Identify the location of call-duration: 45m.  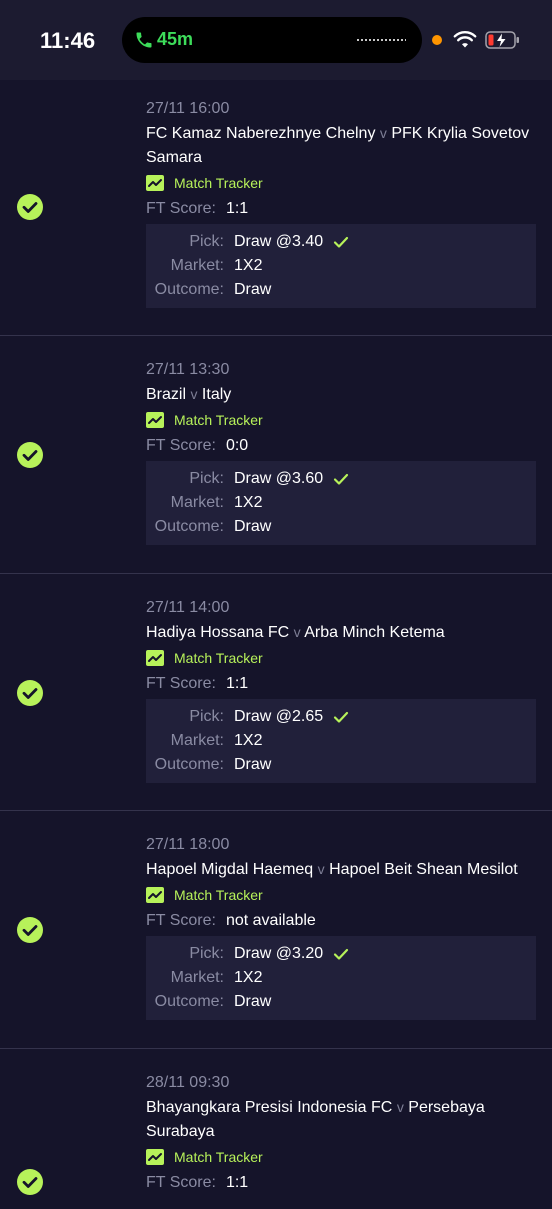
(175, 39).